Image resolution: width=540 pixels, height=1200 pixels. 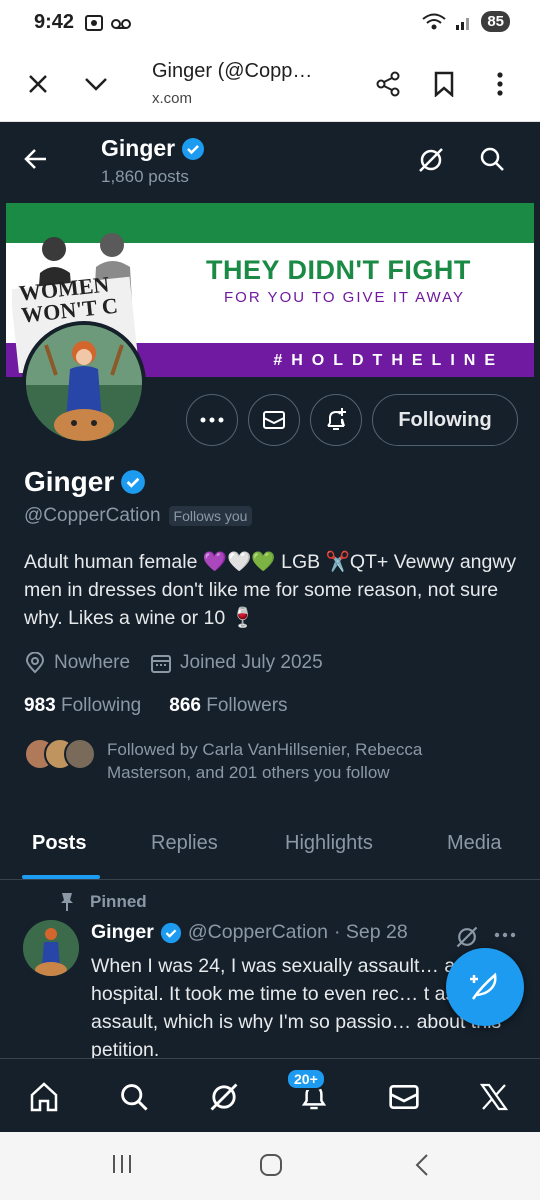 I want to click on chevron-down-icon, so click(x=96, y=84).